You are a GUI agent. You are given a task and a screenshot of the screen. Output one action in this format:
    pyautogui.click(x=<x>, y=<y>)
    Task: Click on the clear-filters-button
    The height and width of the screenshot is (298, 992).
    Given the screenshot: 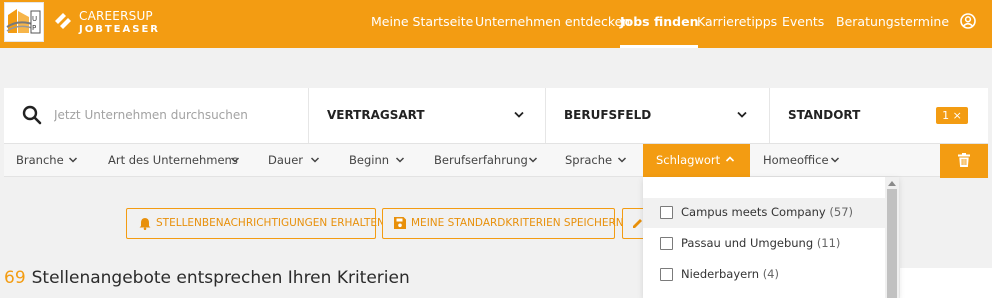 What is the action you would take?
    pyautogui.click(x=964, y=161)
    